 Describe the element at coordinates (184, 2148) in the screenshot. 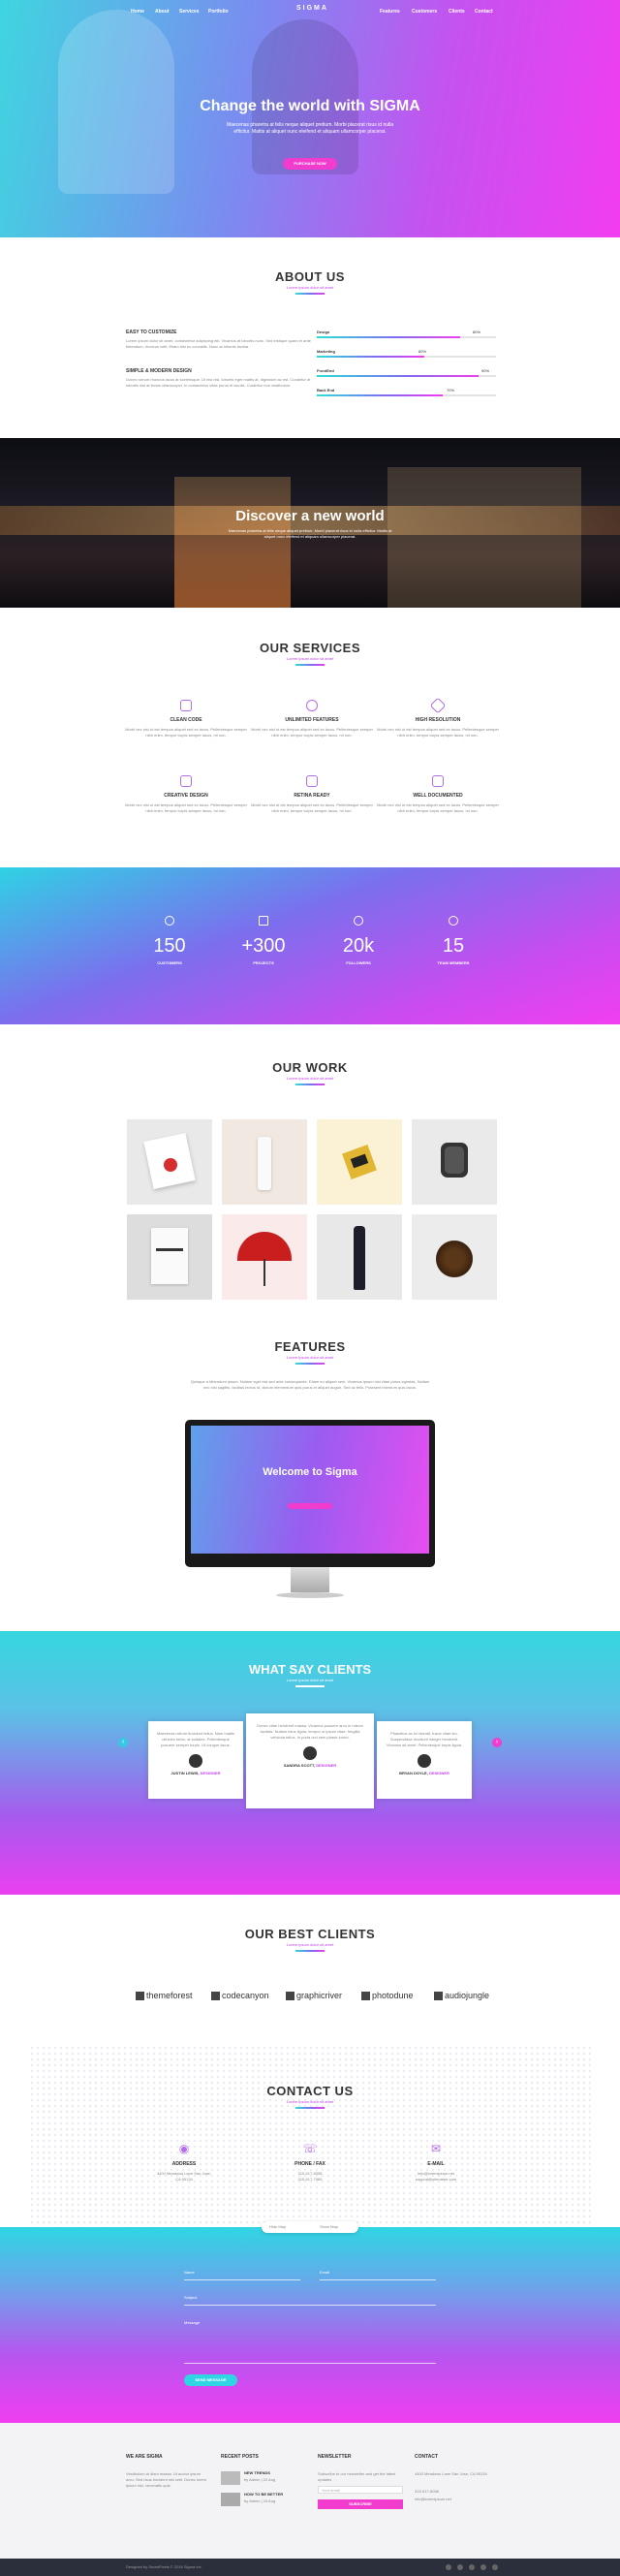

I see `pin-icon: ◉` at that location.